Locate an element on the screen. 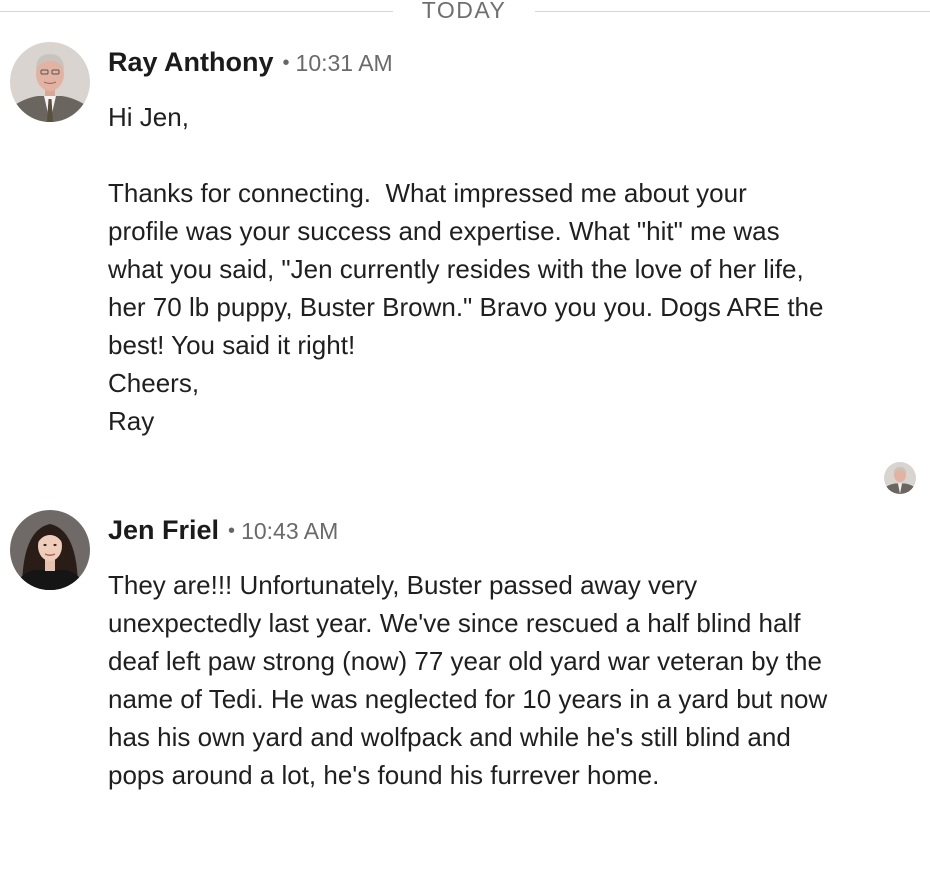 The width and height of the screenshot is (930, 870). message-line: Cheers, is located at coordinates (154, 383).